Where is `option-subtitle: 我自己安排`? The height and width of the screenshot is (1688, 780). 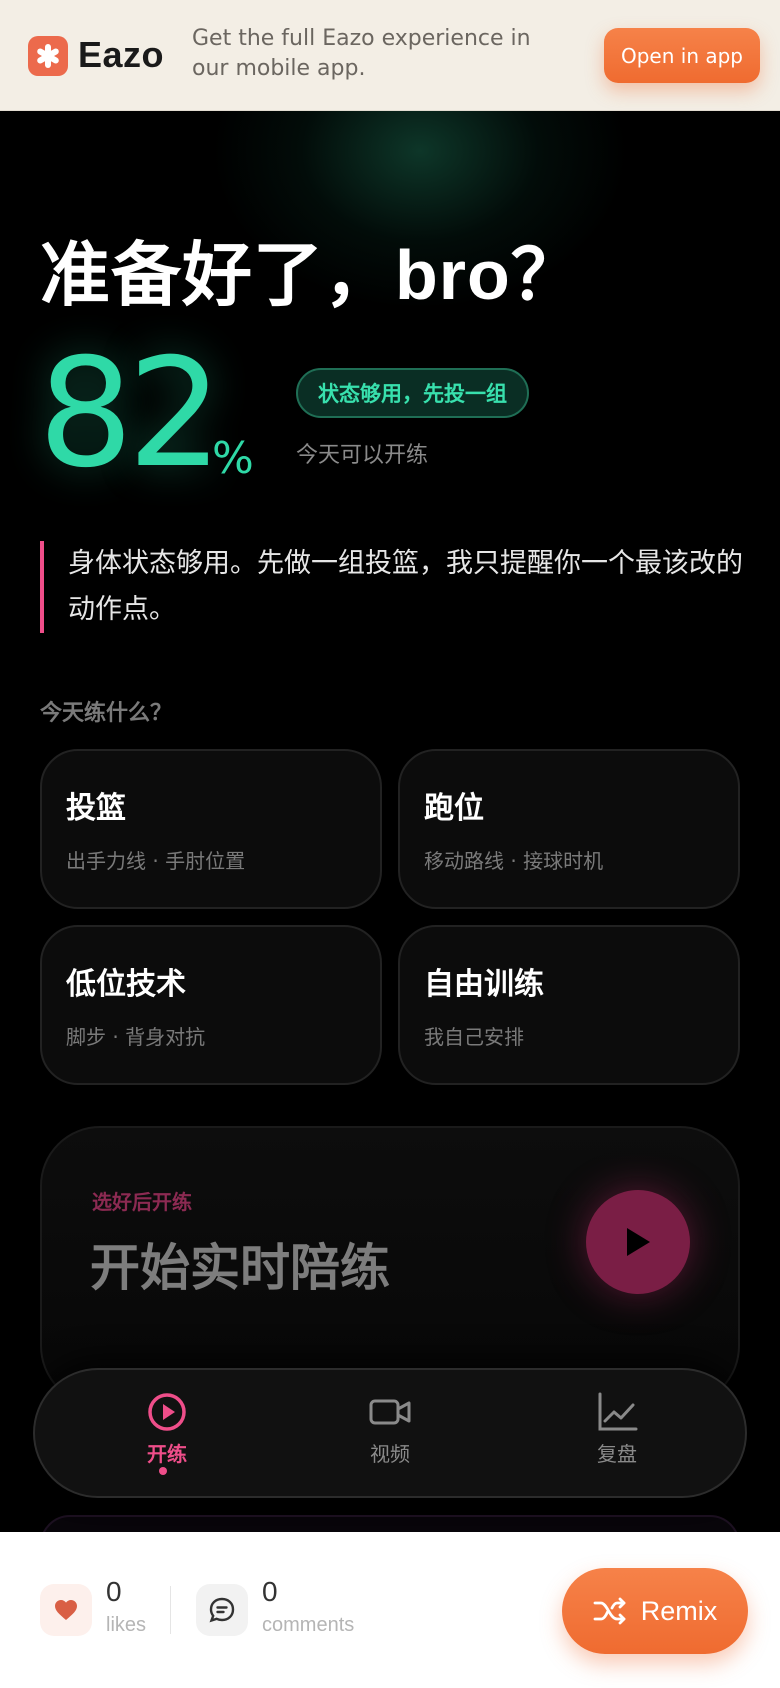
option-subtitle: 我自己安排 is located at coordinates (474, 1037).